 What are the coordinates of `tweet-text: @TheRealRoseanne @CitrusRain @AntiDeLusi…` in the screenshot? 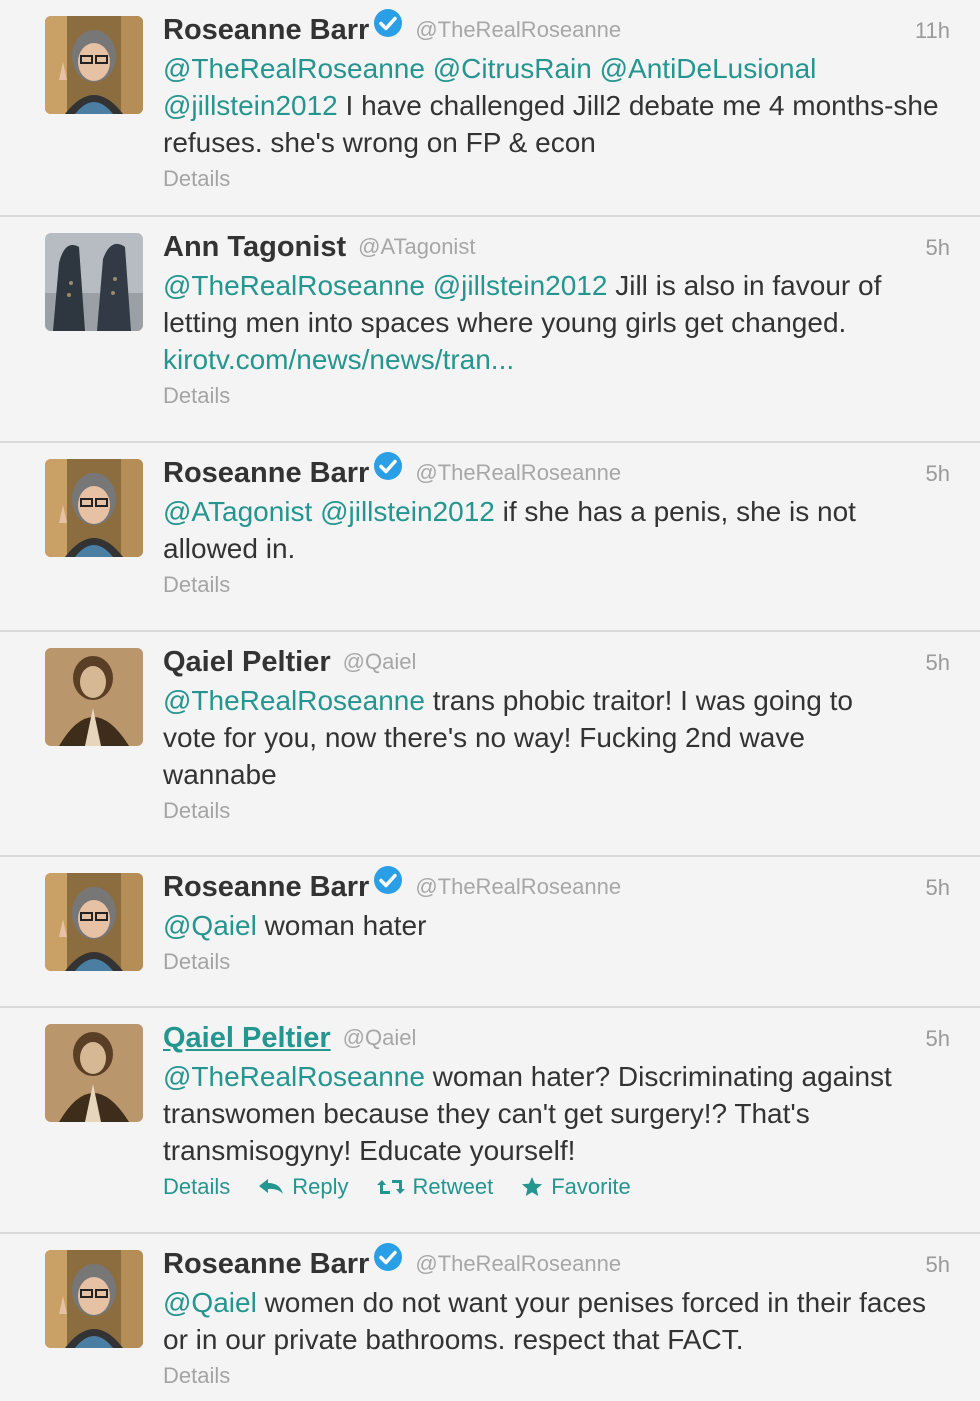 It's located at (556, 105).